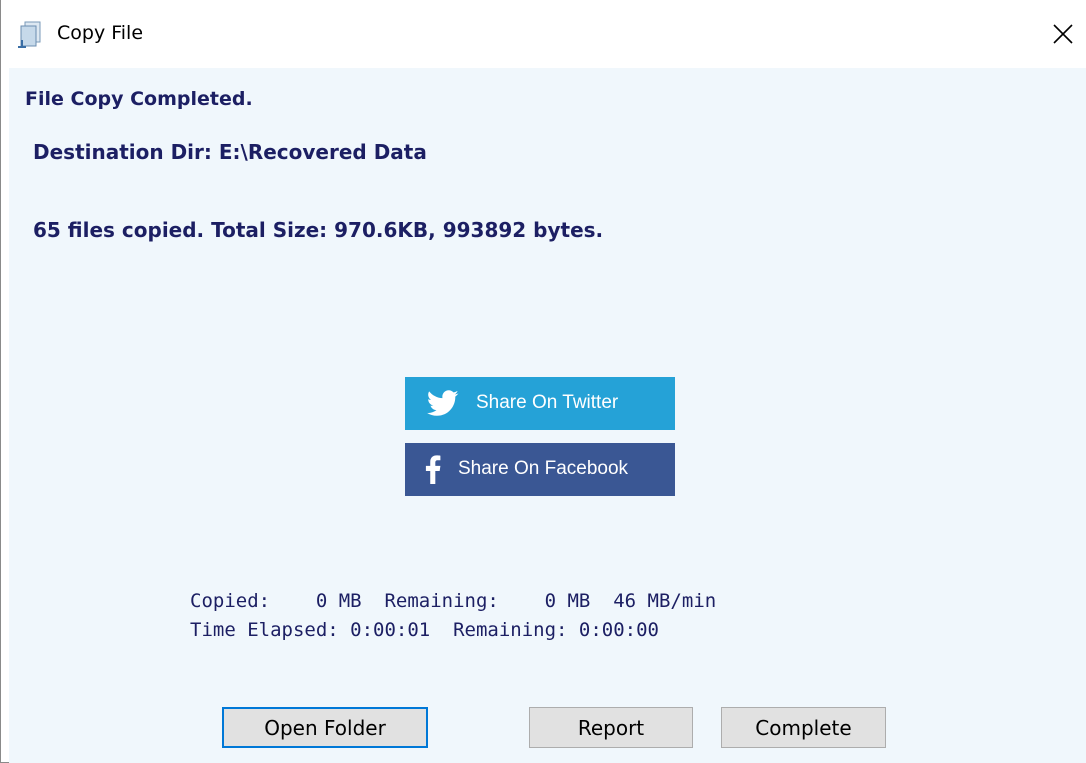 This screenshot has height=763, width=1086. Describe the element at coordinates (433, 469) in the screenshot. I see `facebook-f-icon` at that location.